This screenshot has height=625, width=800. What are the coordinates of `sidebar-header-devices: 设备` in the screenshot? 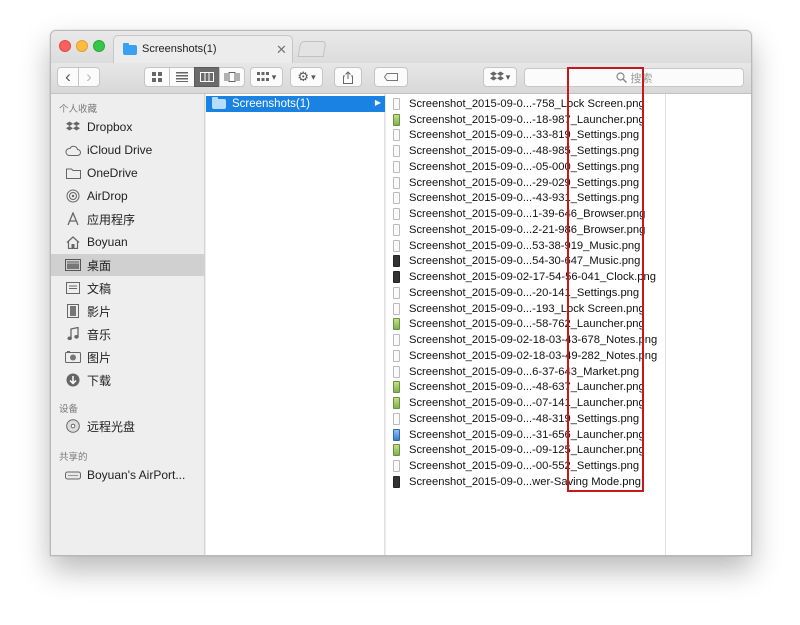 It's located at (69, 409).